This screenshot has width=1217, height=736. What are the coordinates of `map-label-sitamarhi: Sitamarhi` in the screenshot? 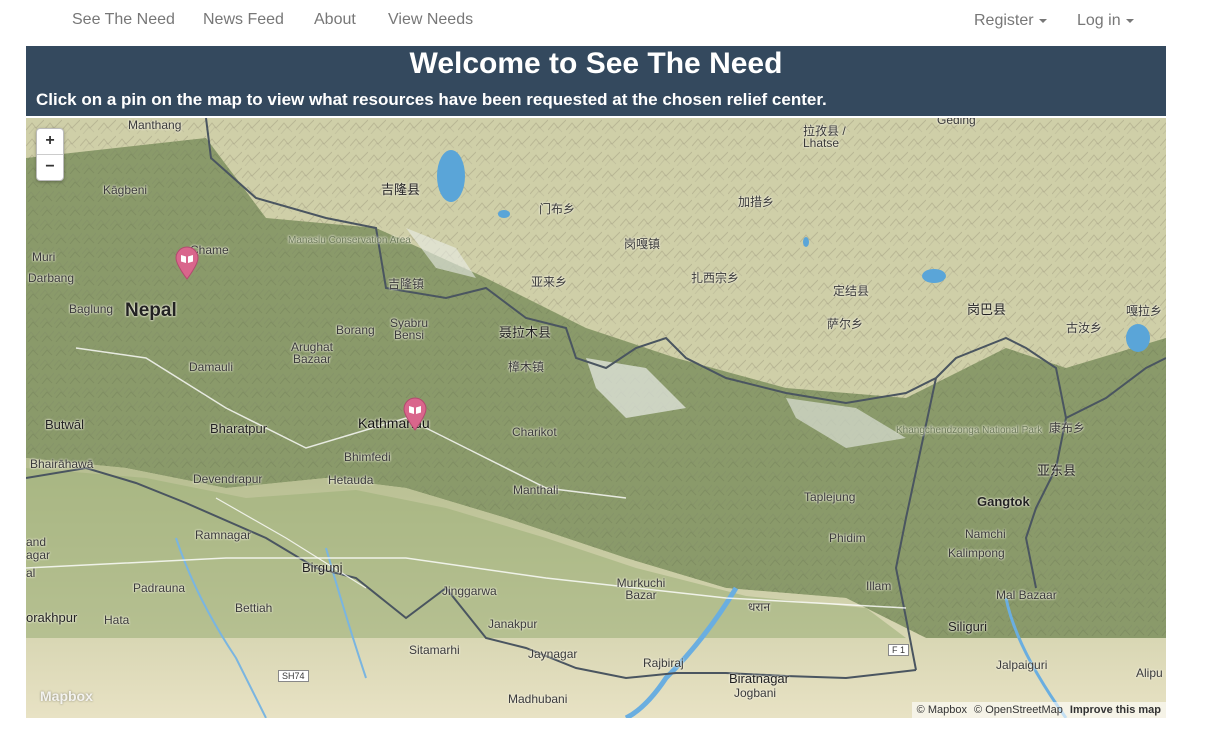 It's located at (434, 650).